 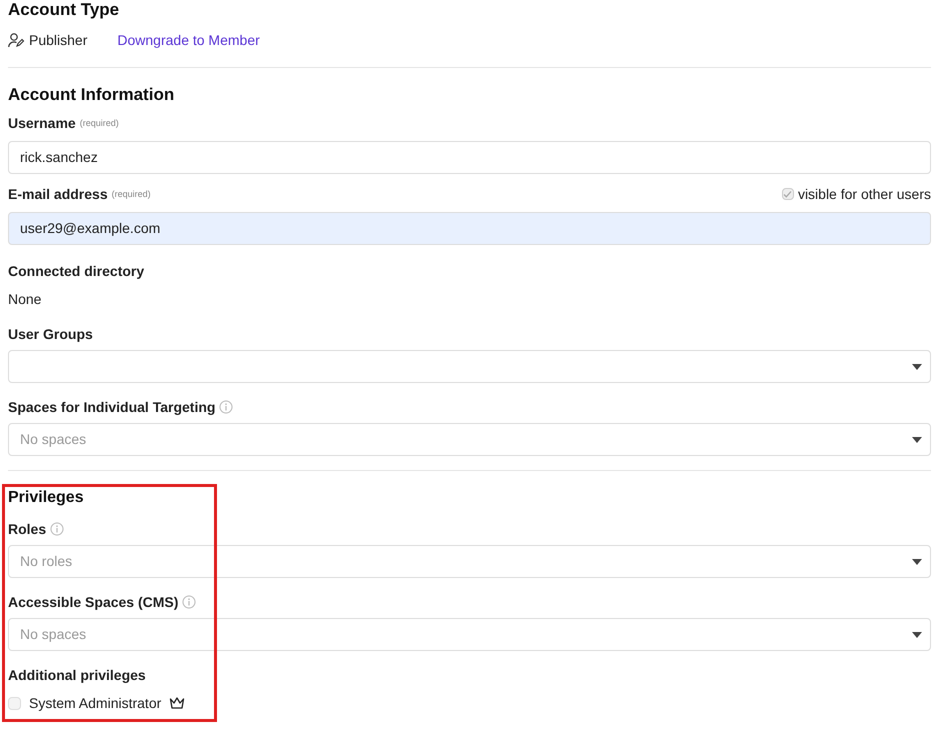 I want to click on field-value: None, so click(x=25, y=299).